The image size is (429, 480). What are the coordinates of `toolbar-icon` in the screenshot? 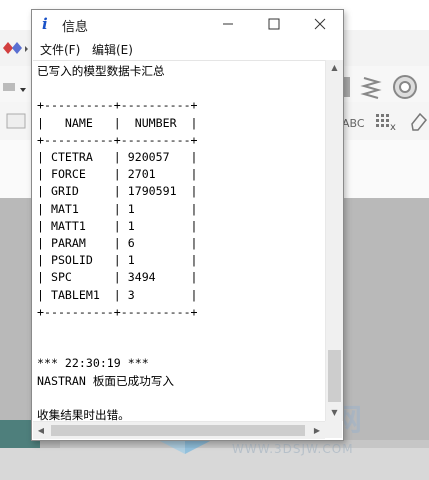 It's located at (14, 87).